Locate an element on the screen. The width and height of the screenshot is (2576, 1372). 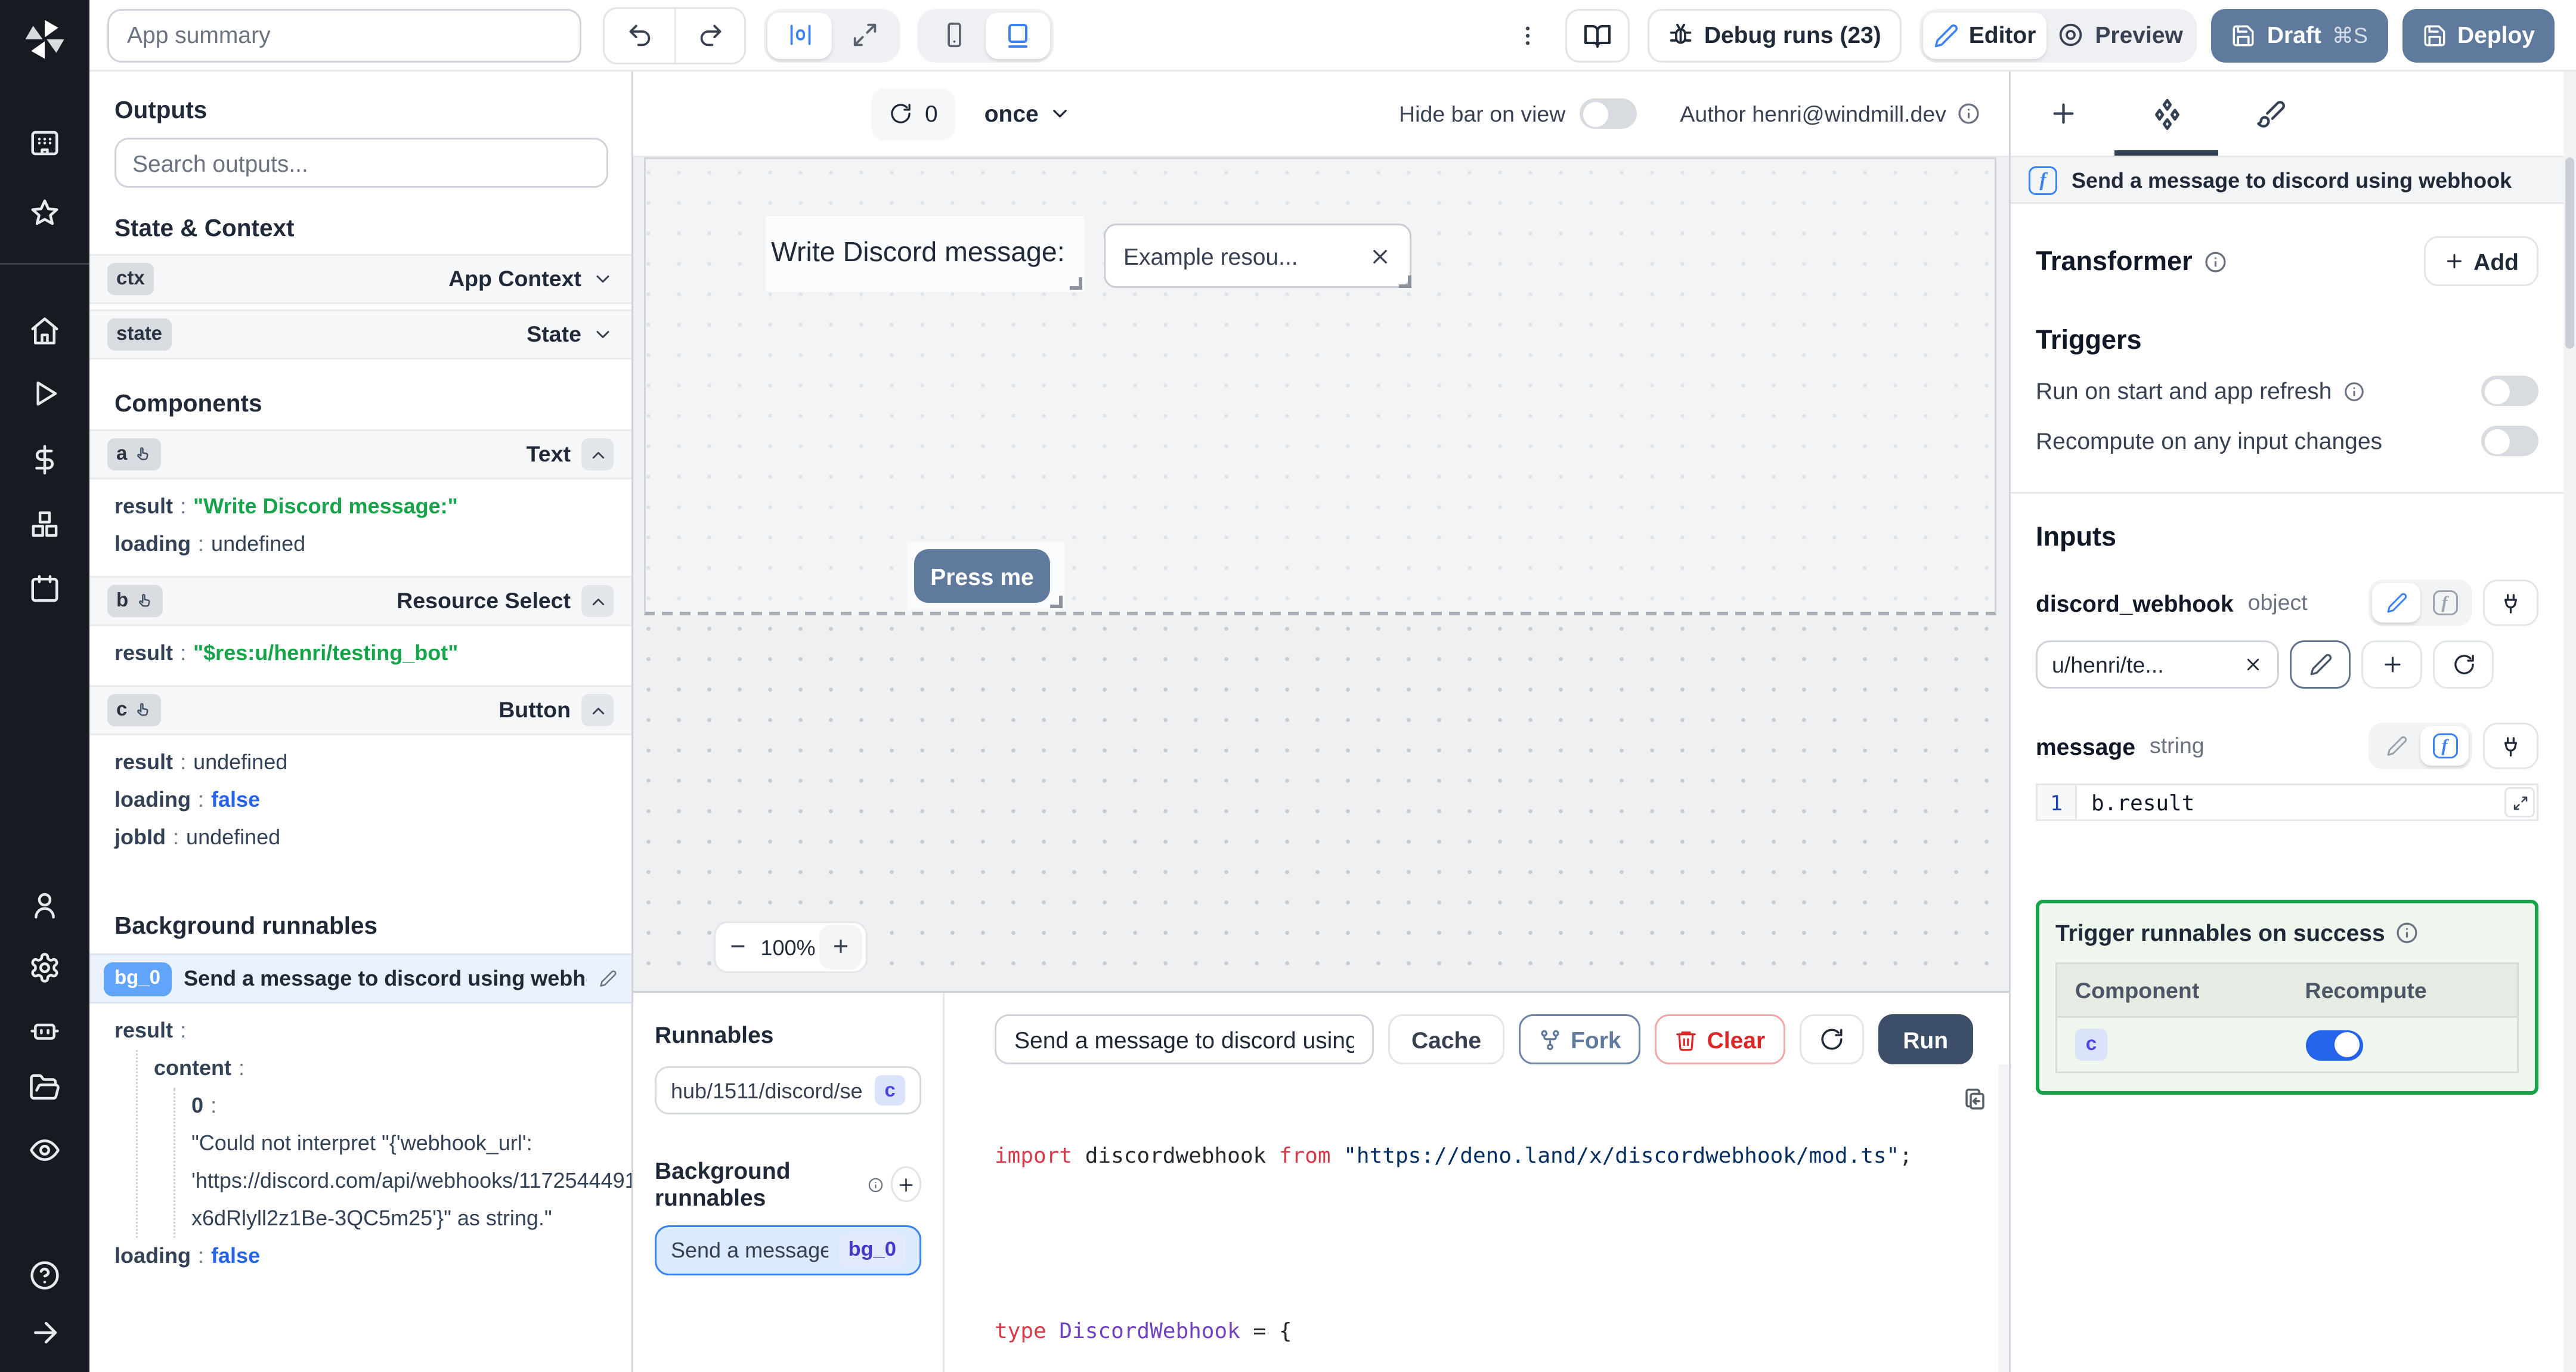
app-summary-input is located at coordinates (344, 35).